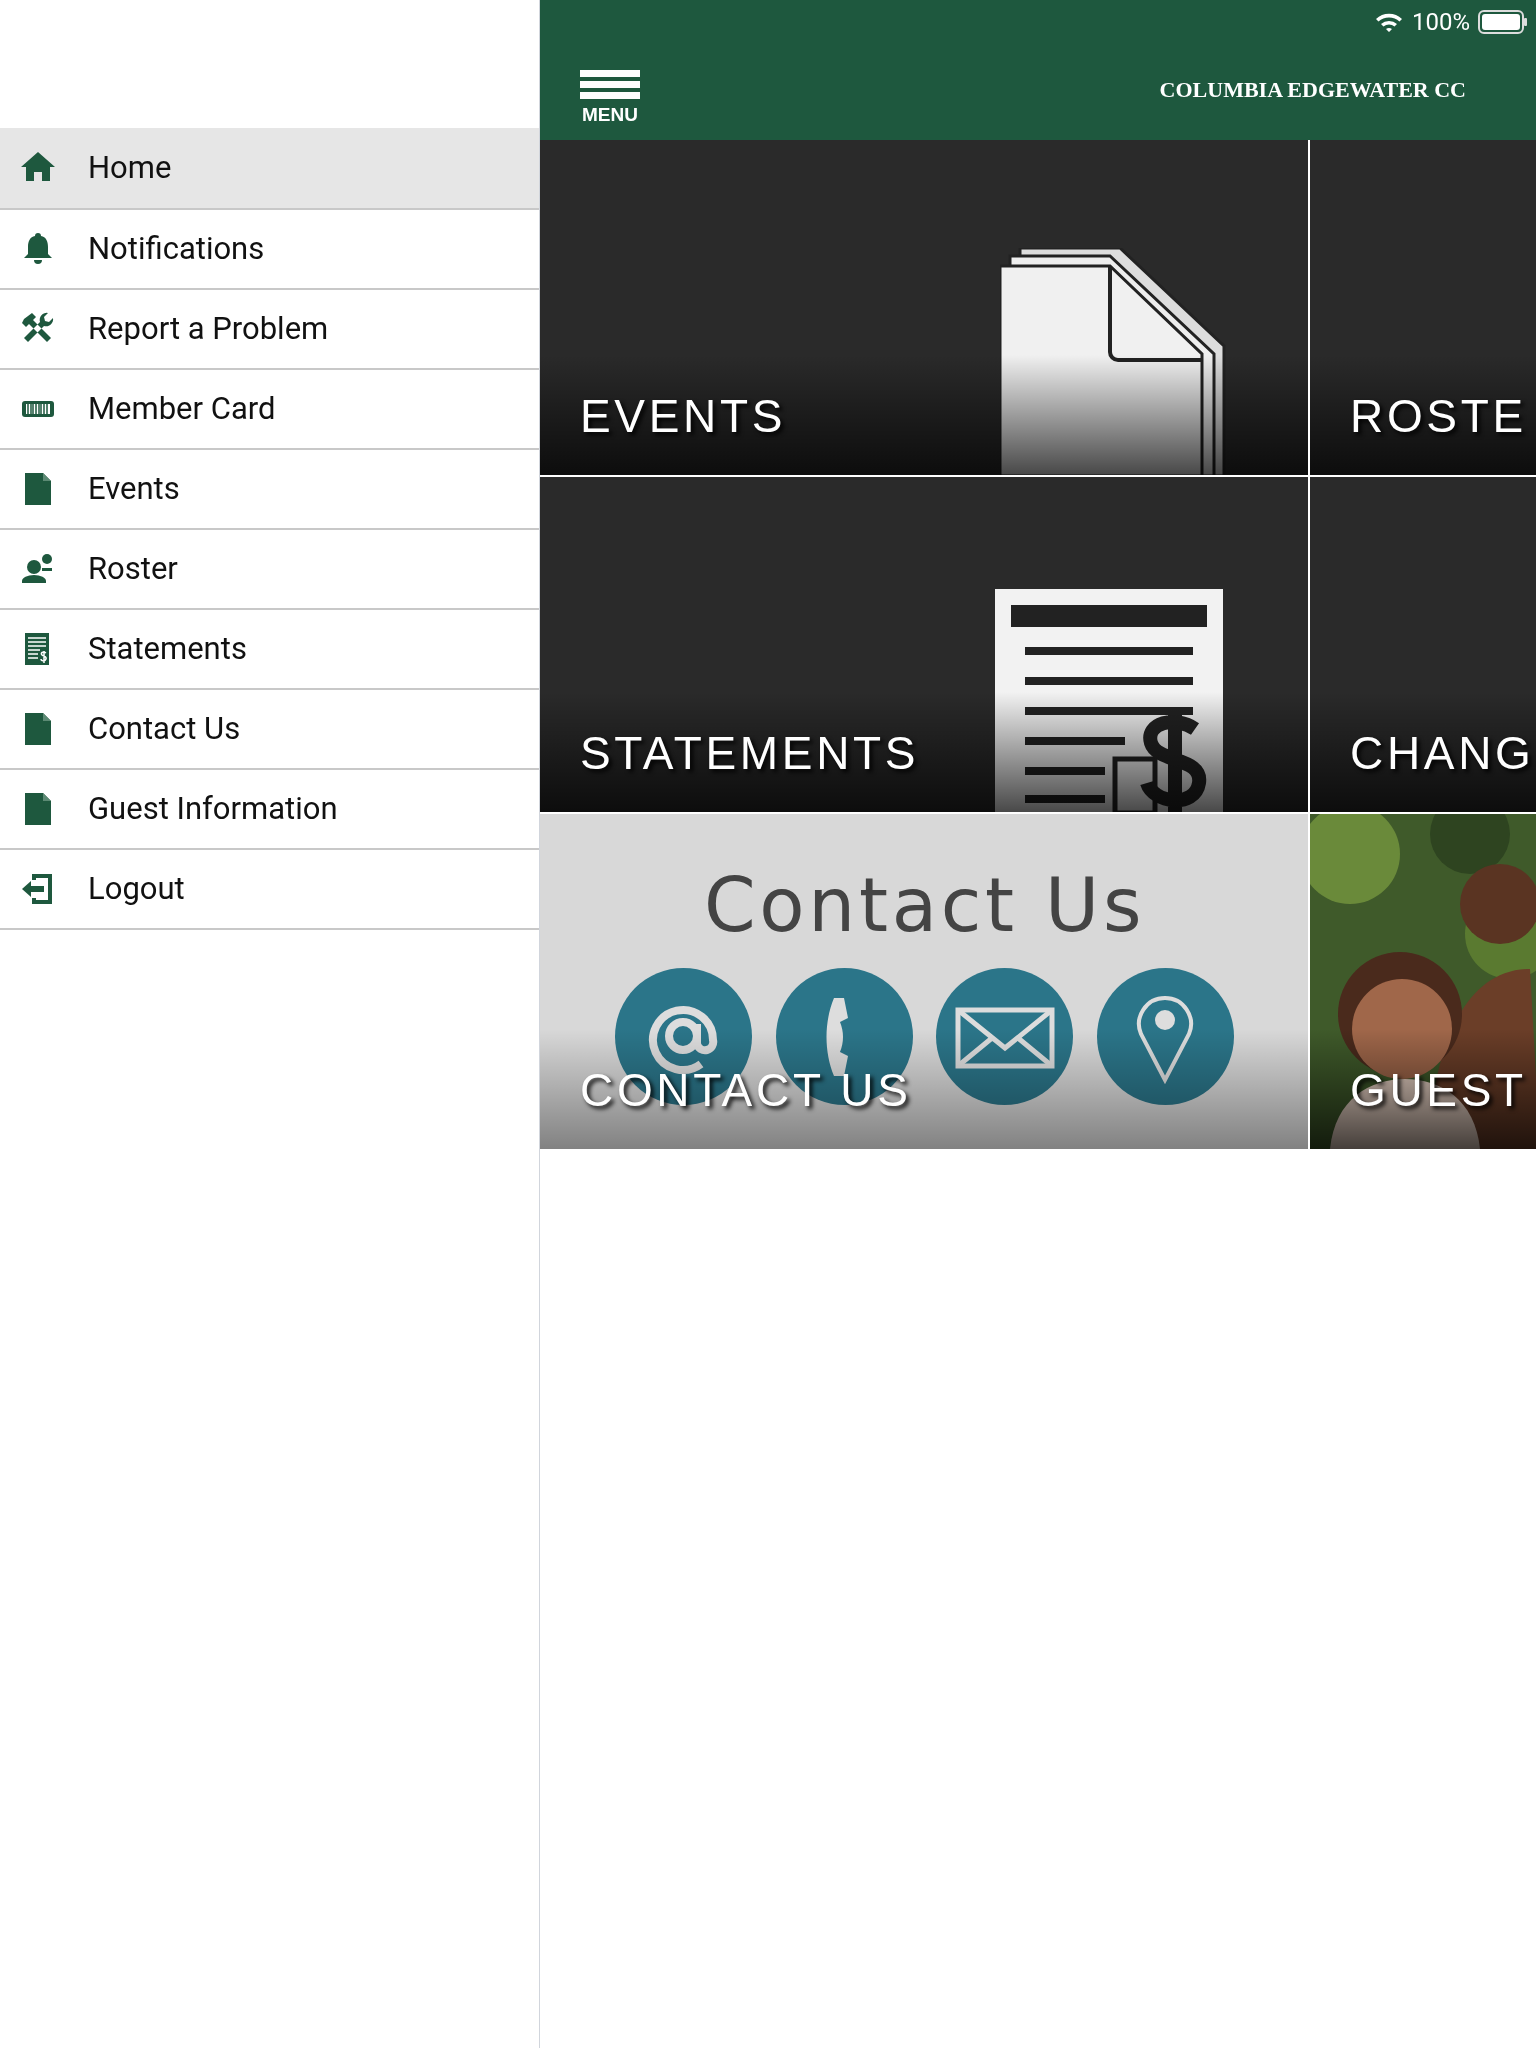  Describe the element at coordinates (1312, 90) in the screenshot. I see `club-title: COLUMBIA EDGEWATER CC` at that location.